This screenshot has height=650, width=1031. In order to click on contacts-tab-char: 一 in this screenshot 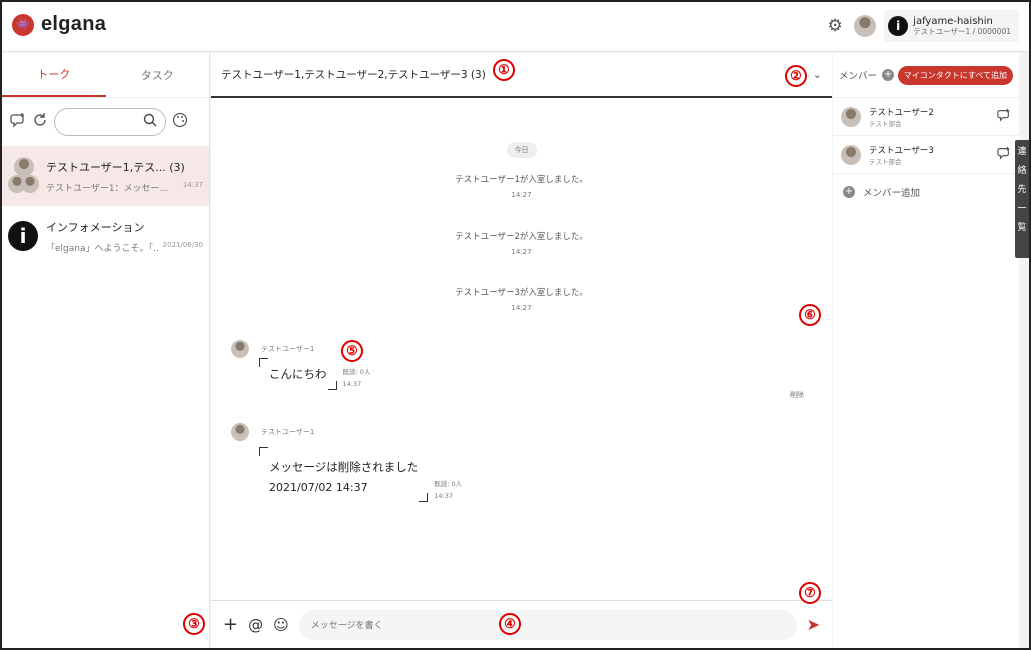, I will do `click(1022, 209)`.